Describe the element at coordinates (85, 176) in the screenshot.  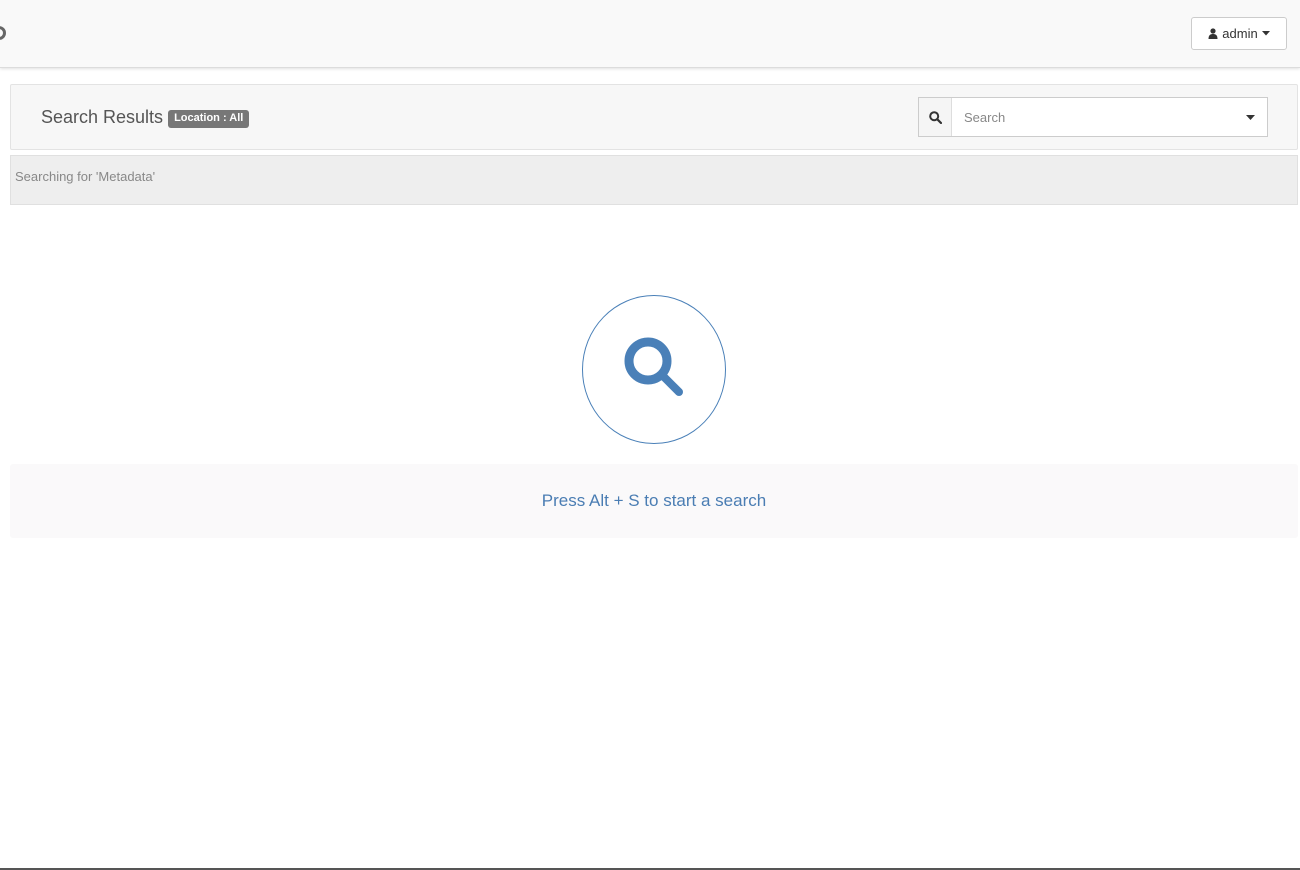
I see `search-status-text: Searching for 'Metadata'` at that location.